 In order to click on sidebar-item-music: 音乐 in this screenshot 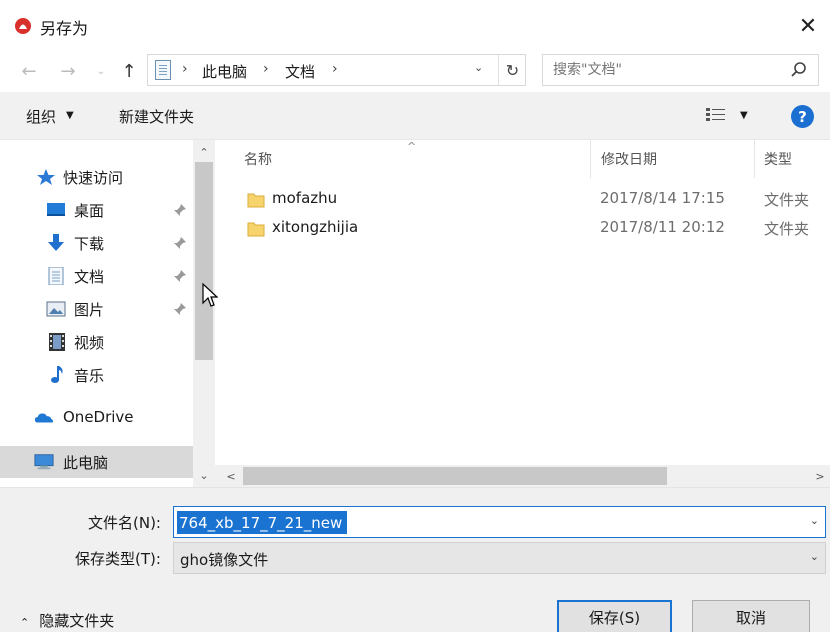, I will do `click(96, 375)`.